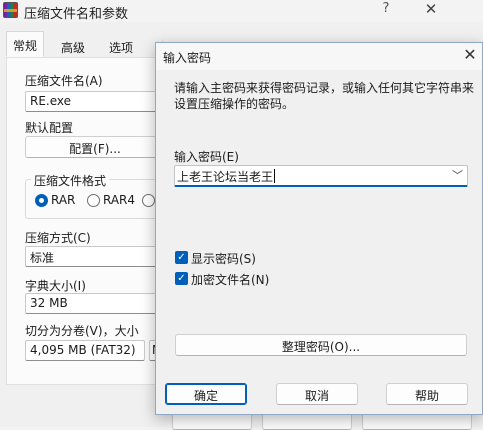 This screenshot has height=430, width=483. What do you see at coordinates (241, 11) in the screenshot?
I see `main-titlebar: 压缩文件名和参数 ? ✕` at bounding box center [241, 11].